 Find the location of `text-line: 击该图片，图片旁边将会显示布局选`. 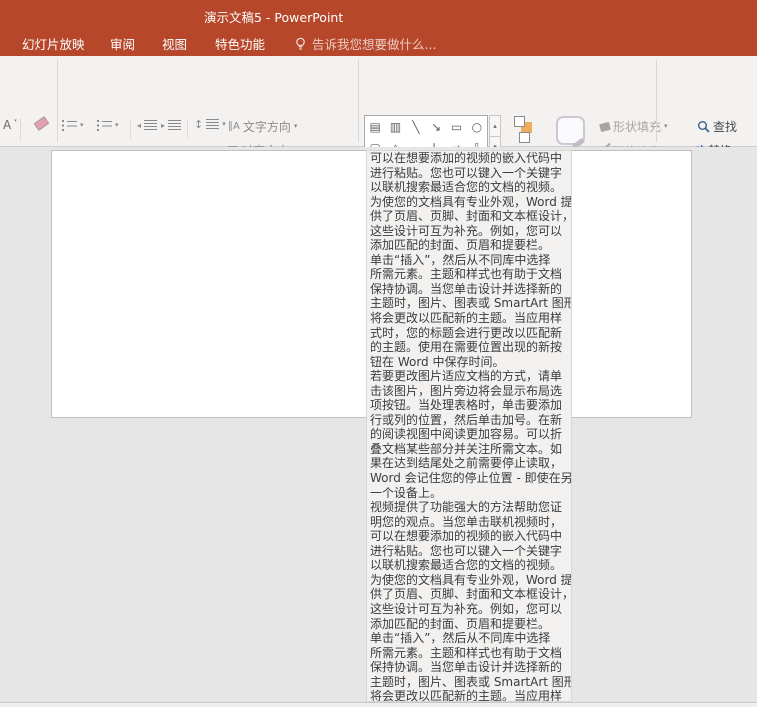

text-line: 击该图片，图片旁边将会显示布局选 is located at coordinates (466, 390).